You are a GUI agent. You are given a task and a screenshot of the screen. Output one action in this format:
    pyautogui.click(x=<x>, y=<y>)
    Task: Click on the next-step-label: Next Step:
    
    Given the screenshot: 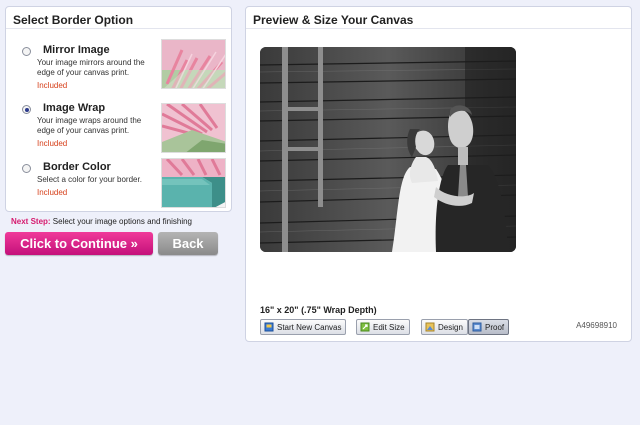 What is the action you would take?
    pyautogui.click(x=31, y=221)
    